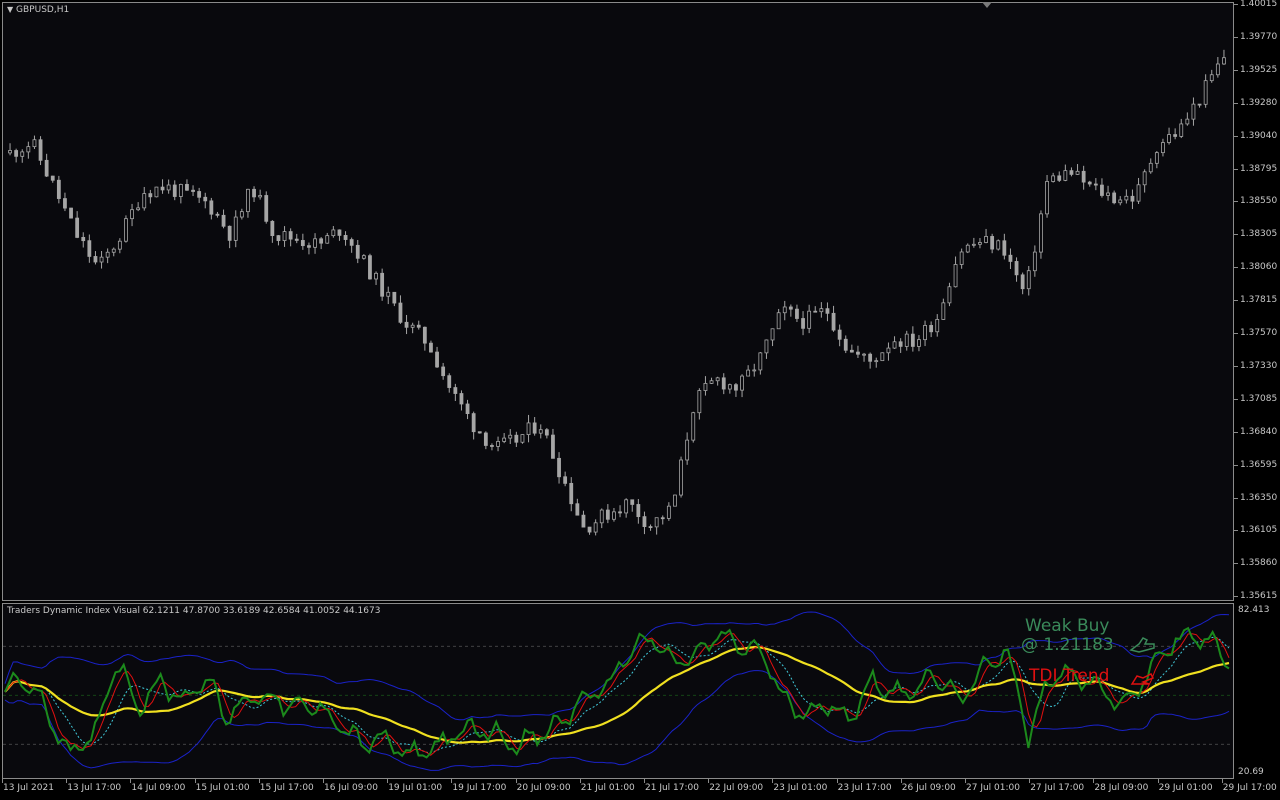 The image size is (1280, 800). I want to click on time-tick-label: 29 Jul 01:00, so click(1185, 788).